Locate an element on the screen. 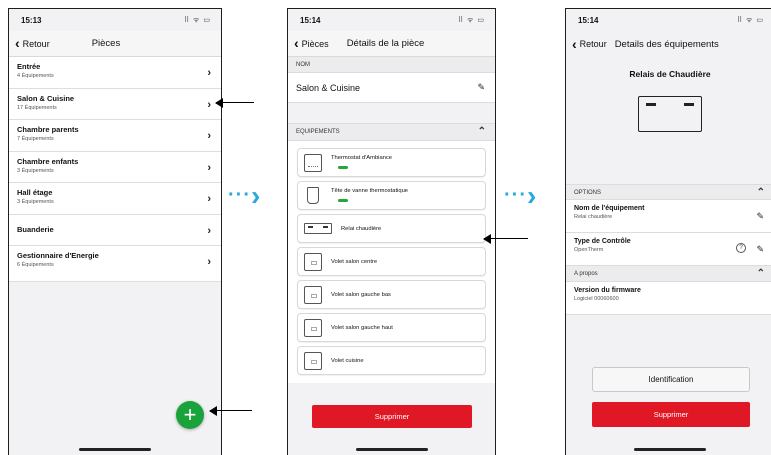  equipment-item-volet-salon-gauche-bas: Volet salon gauche bas is located at coordinates (391, 294).